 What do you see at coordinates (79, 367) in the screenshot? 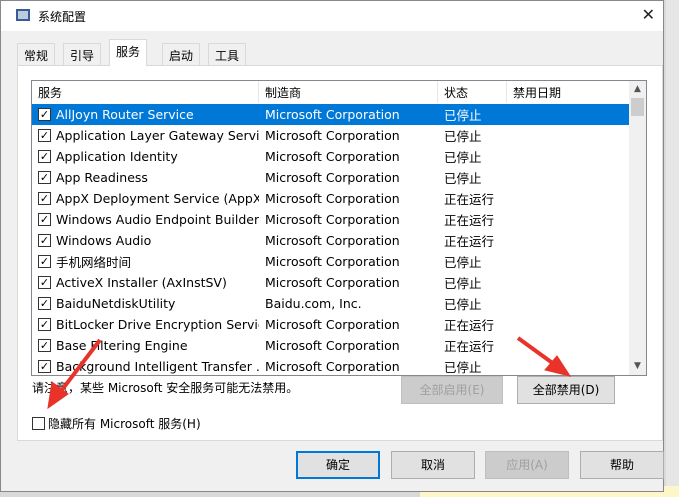
I see `arrow-left-shaft` at bounding box center [79, 367].